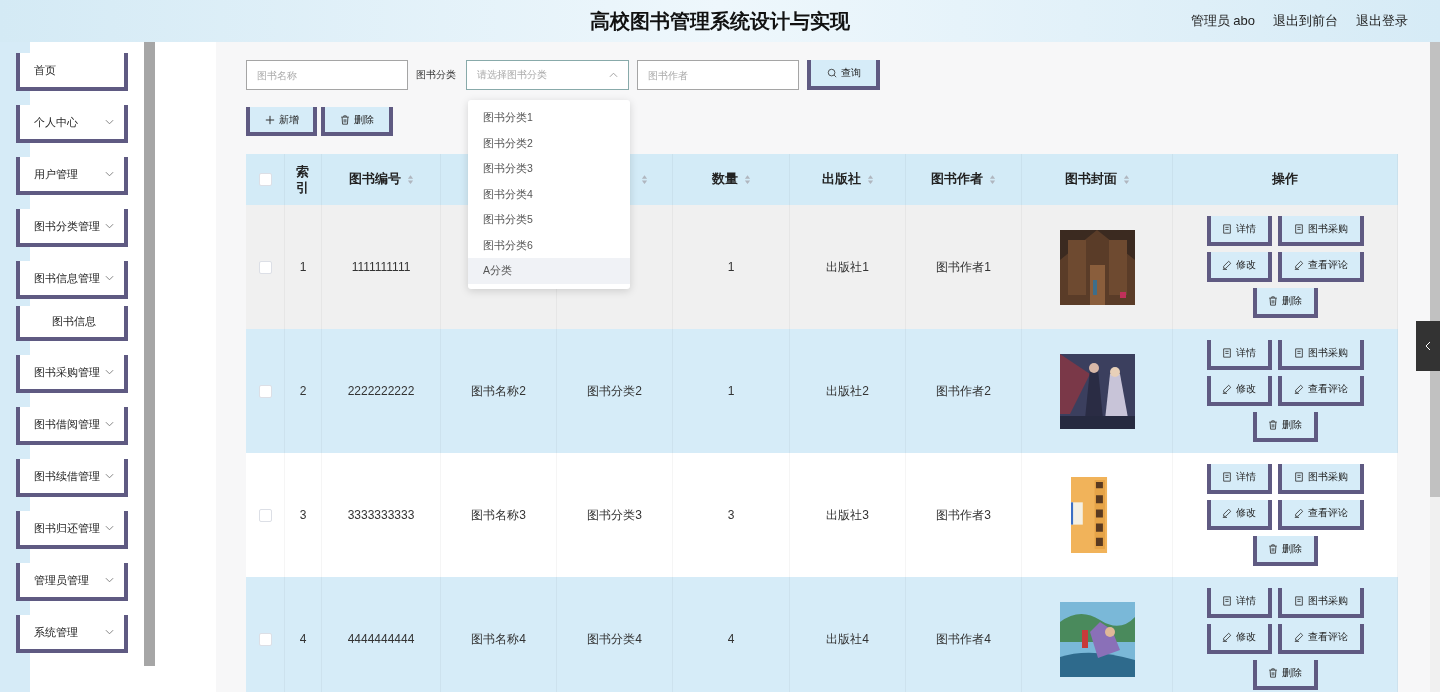 The image size is (1440, 692). I want to click on table-cell: 出版社2, so click(847, 391).